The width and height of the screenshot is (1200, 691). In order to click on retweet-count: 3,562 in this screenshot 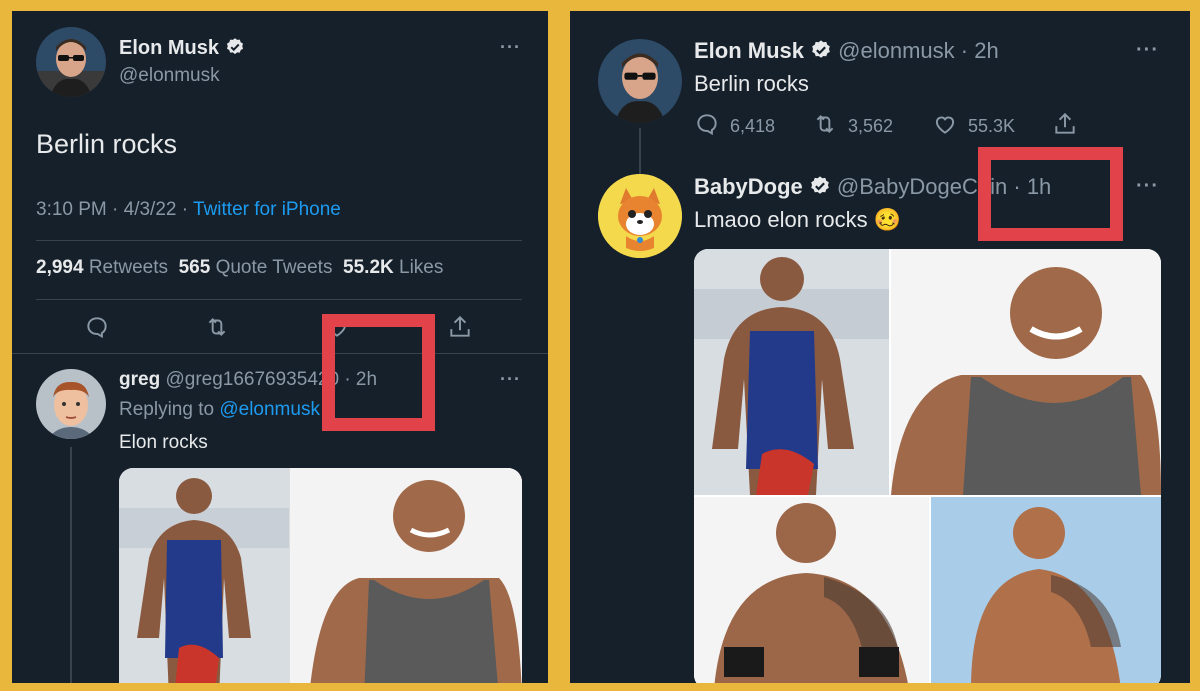, I will do `click(871, 126)`.